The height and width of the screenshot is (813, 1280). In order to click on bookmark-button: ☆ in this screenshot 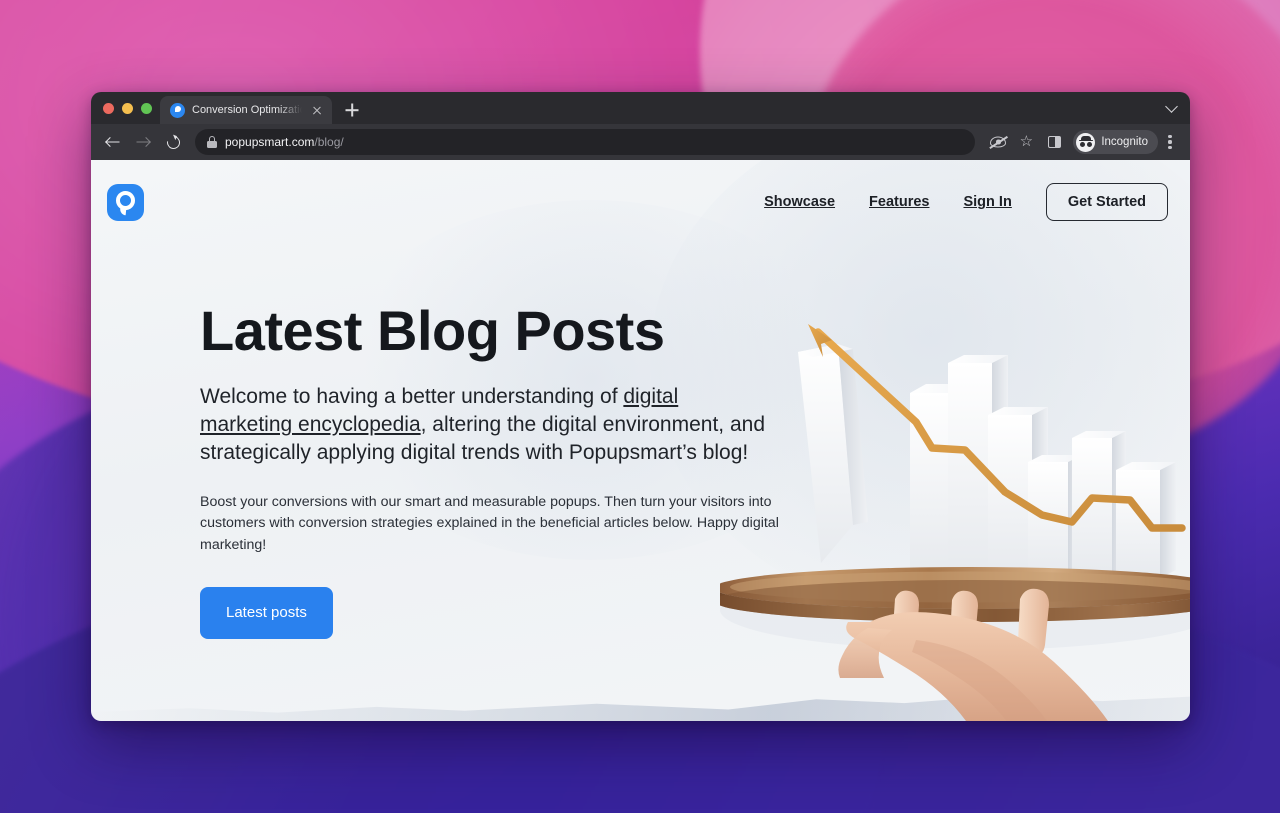, I will do `click(1026, 142)`.